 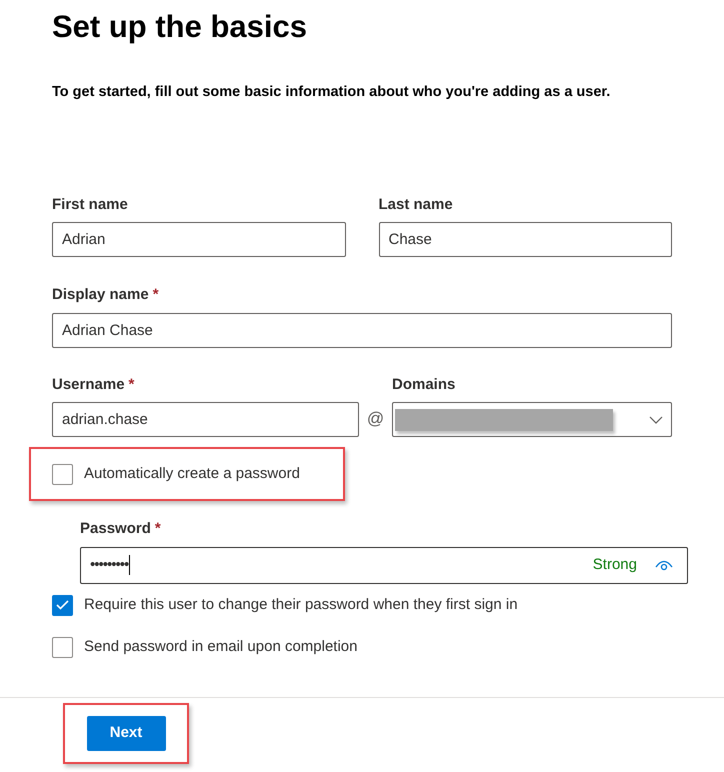 I want to click on next-button: Next, so click(x=126, y=733).